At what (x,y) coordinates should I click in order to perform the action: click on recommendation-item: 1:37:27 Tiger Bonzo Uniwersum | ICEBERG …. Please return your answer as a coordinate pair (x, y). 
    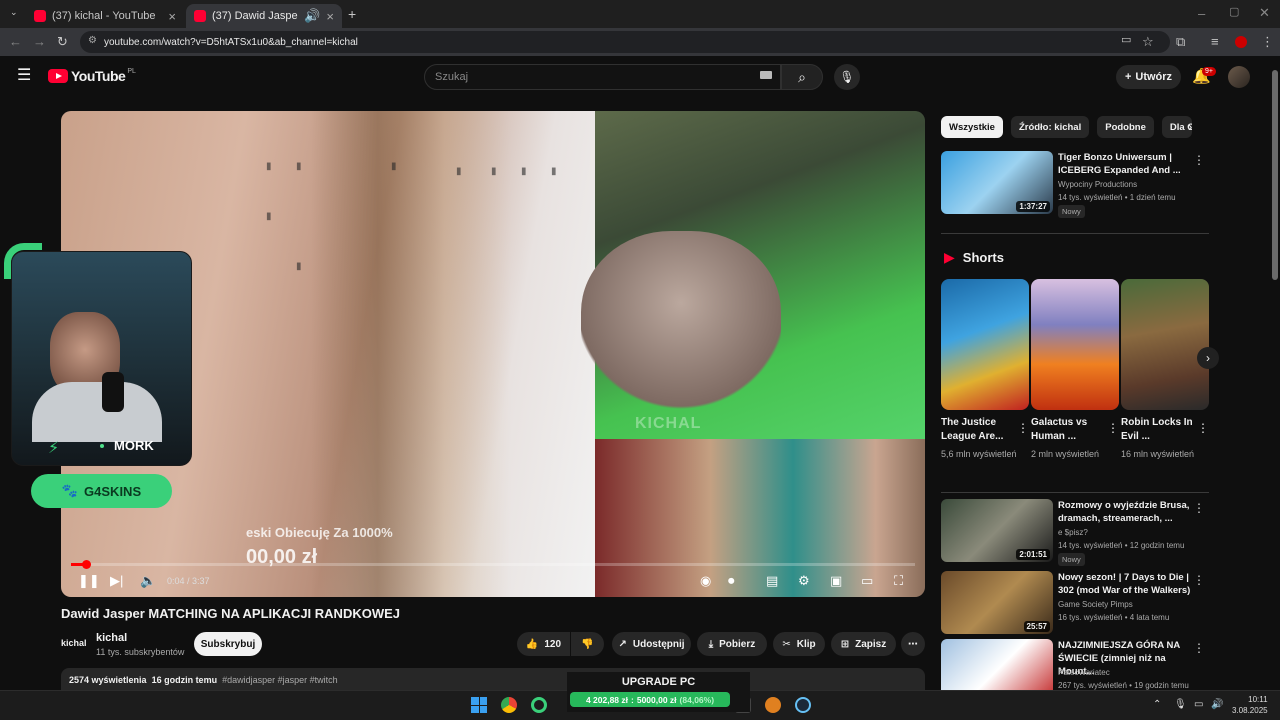
    Looking at the image, I should click on (1077, 184).